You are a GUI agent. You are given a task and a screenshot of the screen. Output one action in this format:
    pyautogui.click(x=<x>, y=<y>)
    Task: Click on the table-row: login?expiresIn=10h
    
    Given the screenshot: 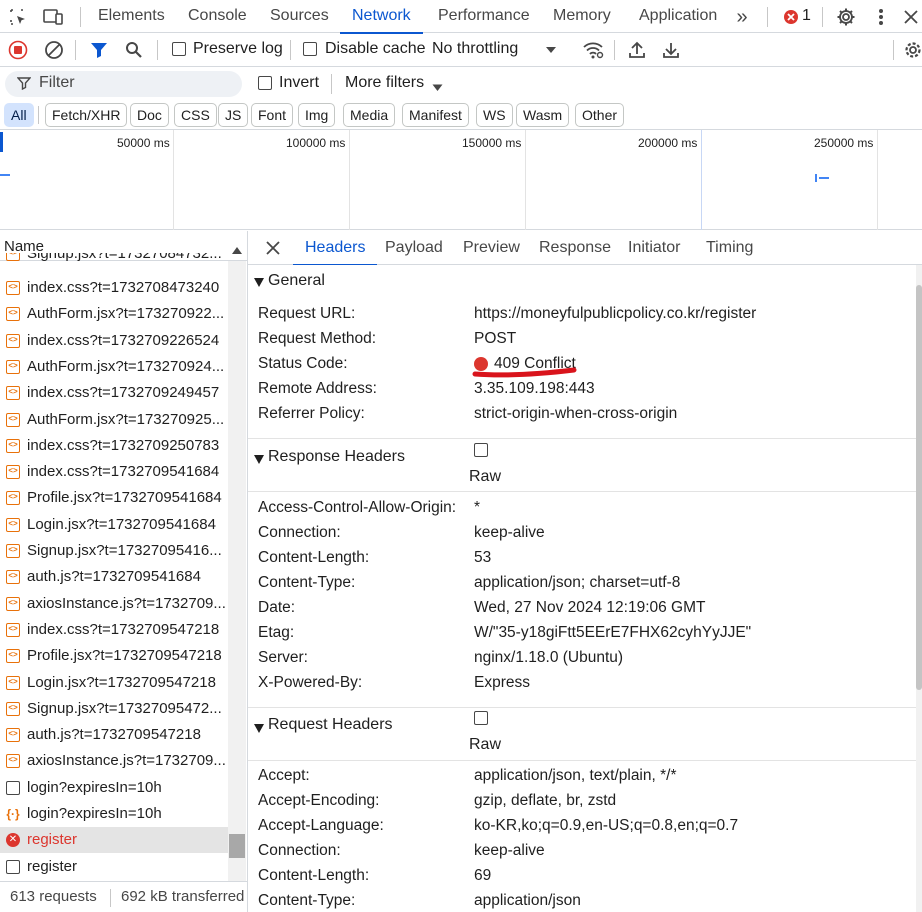 What is the action you would take?
    pyautogui.click(x=114, y=788)
    